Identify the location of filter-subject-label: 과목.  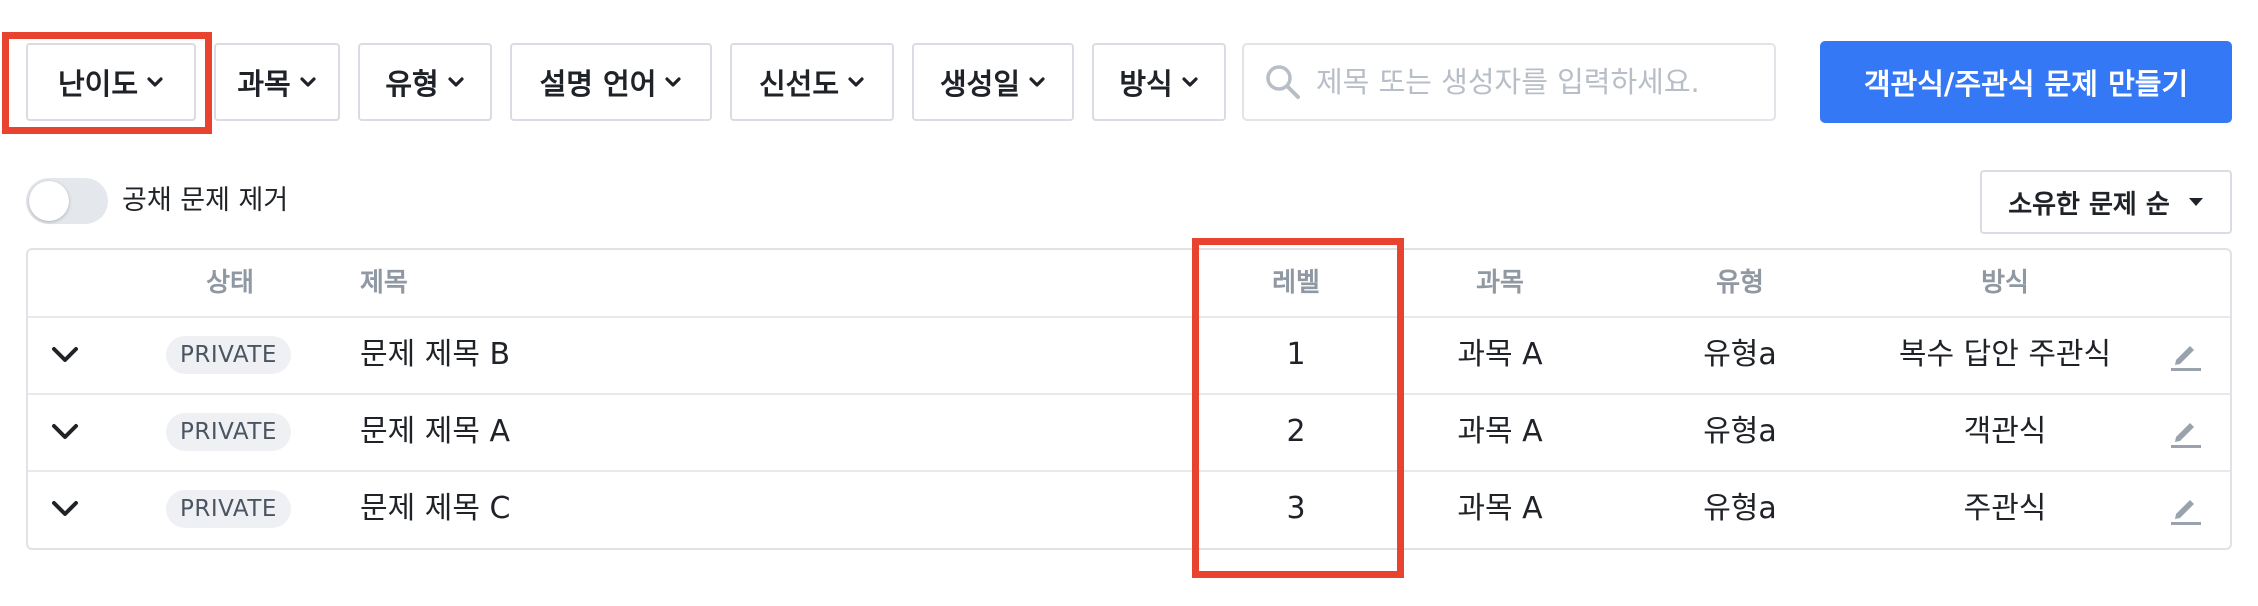
(264, 84).